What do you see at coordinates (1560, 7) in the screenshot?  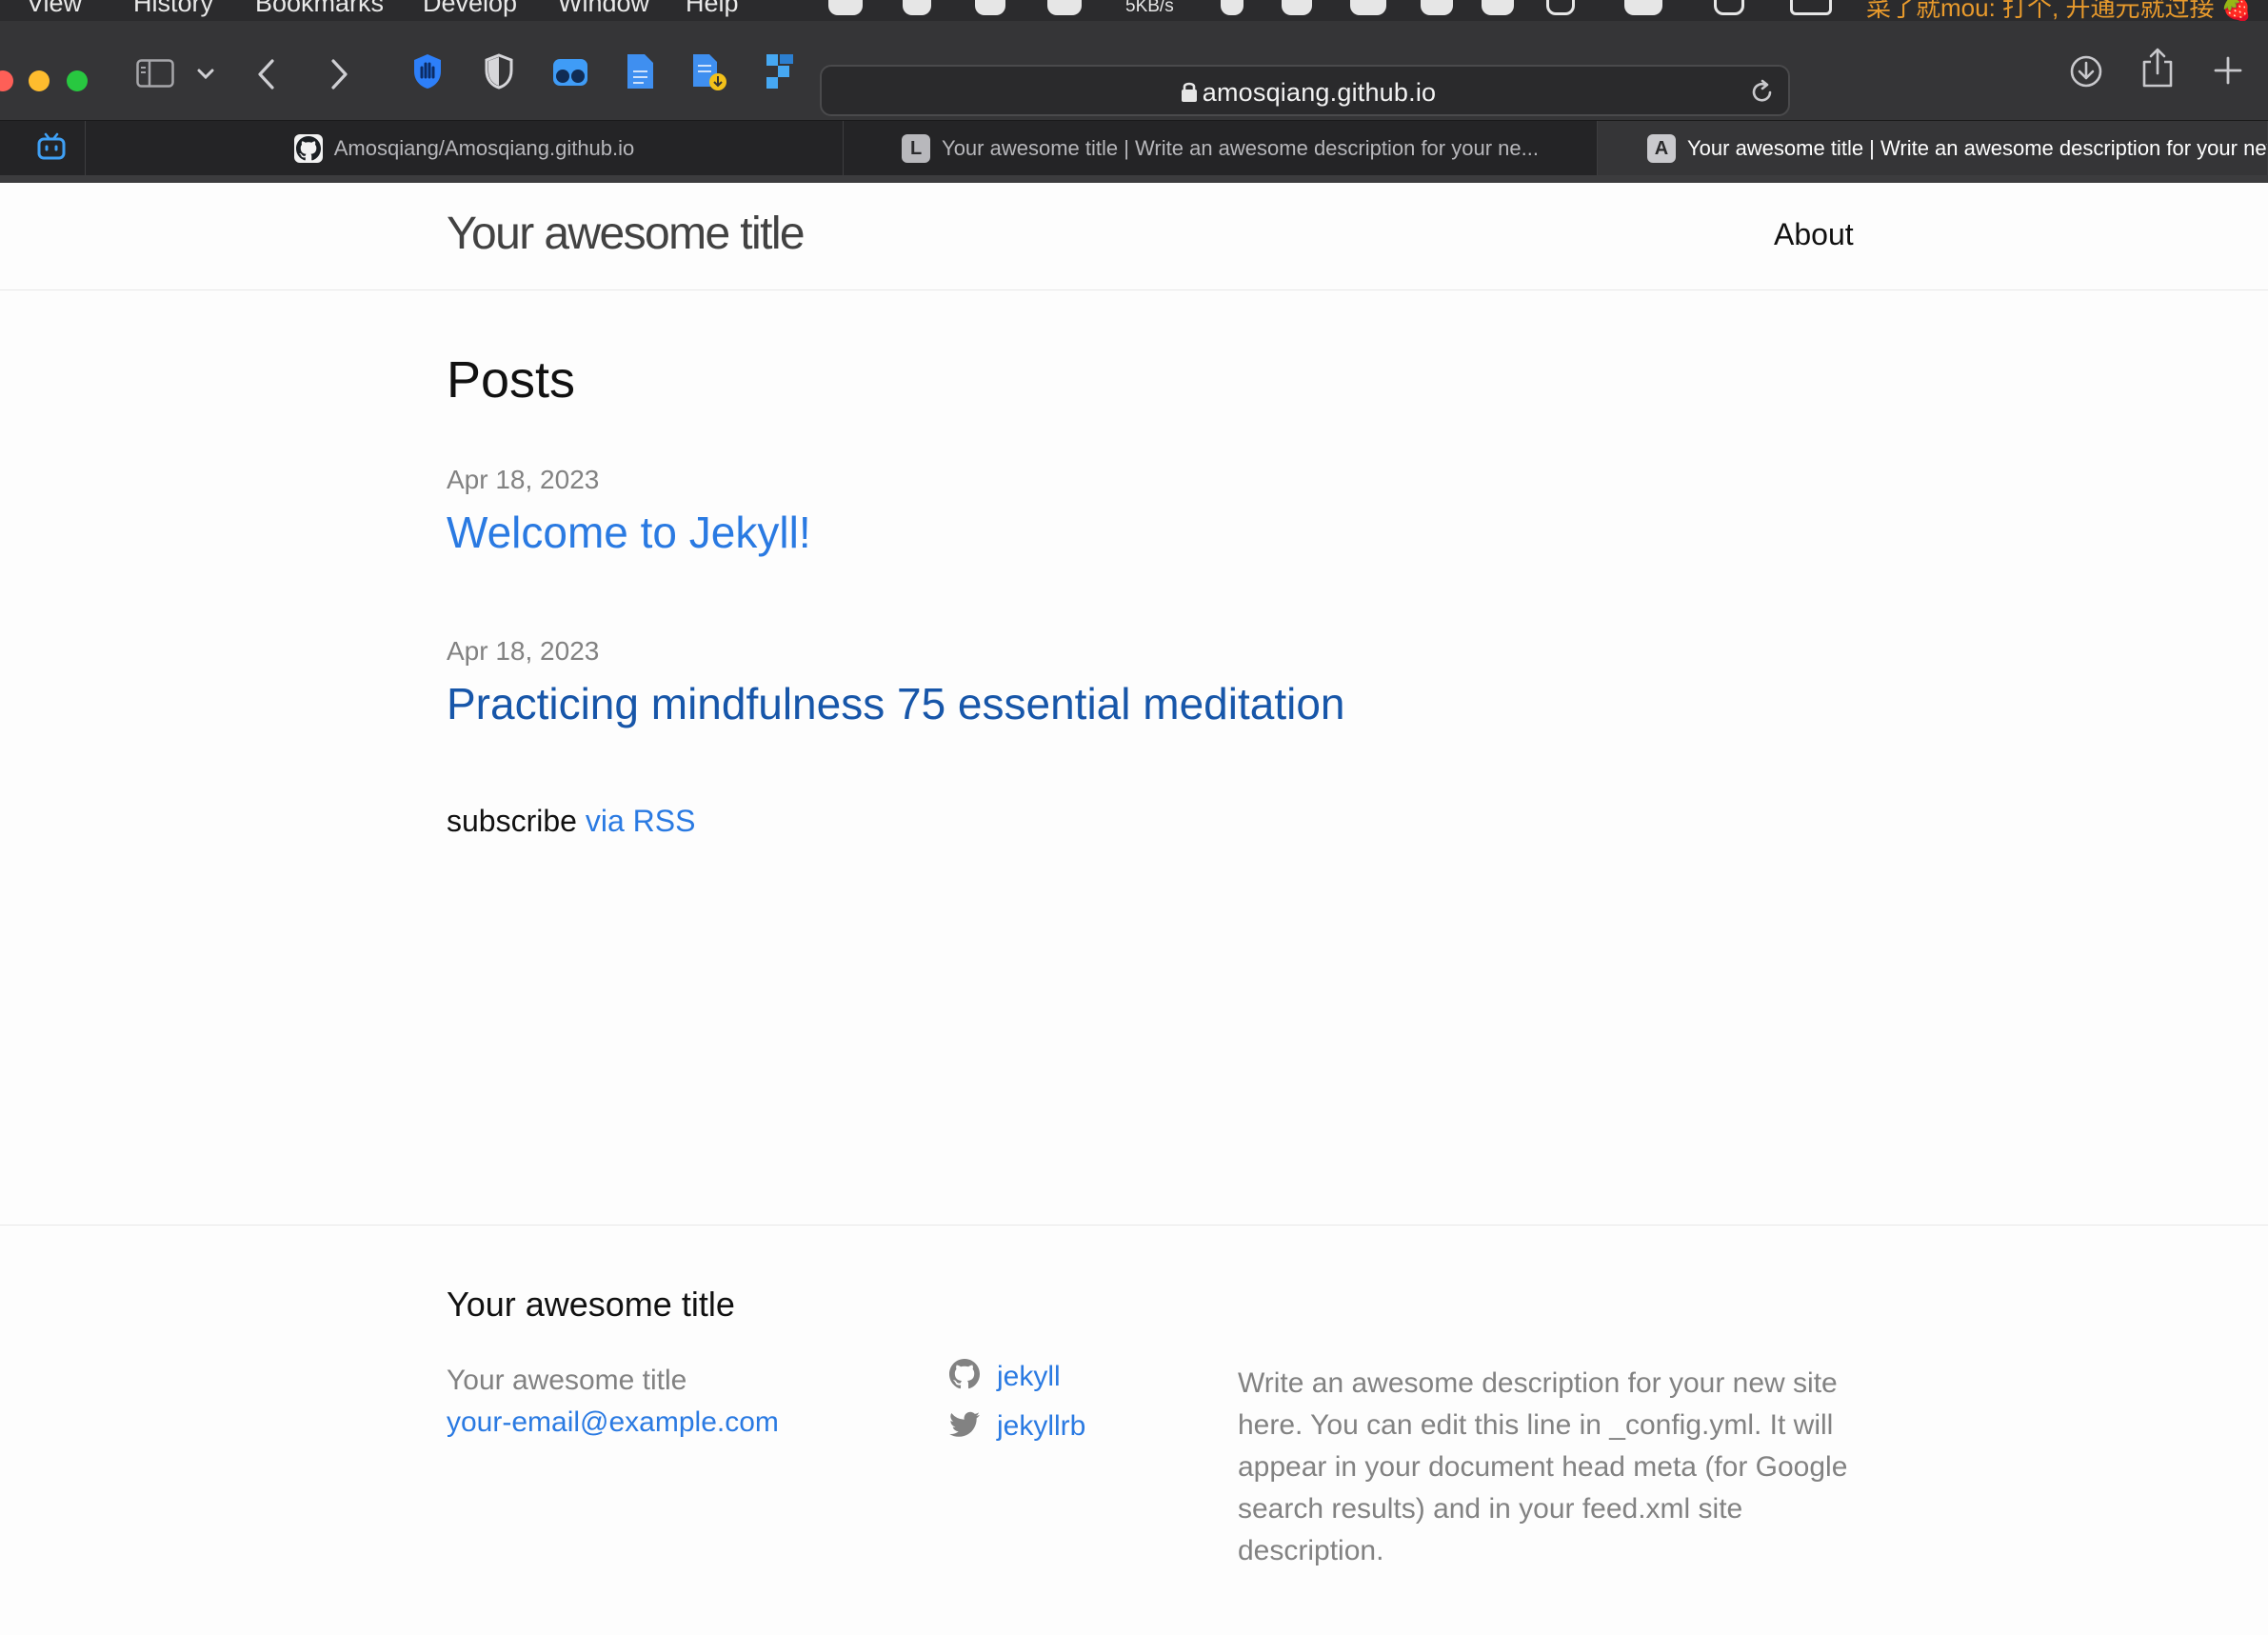 I see `status-square-icon` at bounding box center [1560, 7].